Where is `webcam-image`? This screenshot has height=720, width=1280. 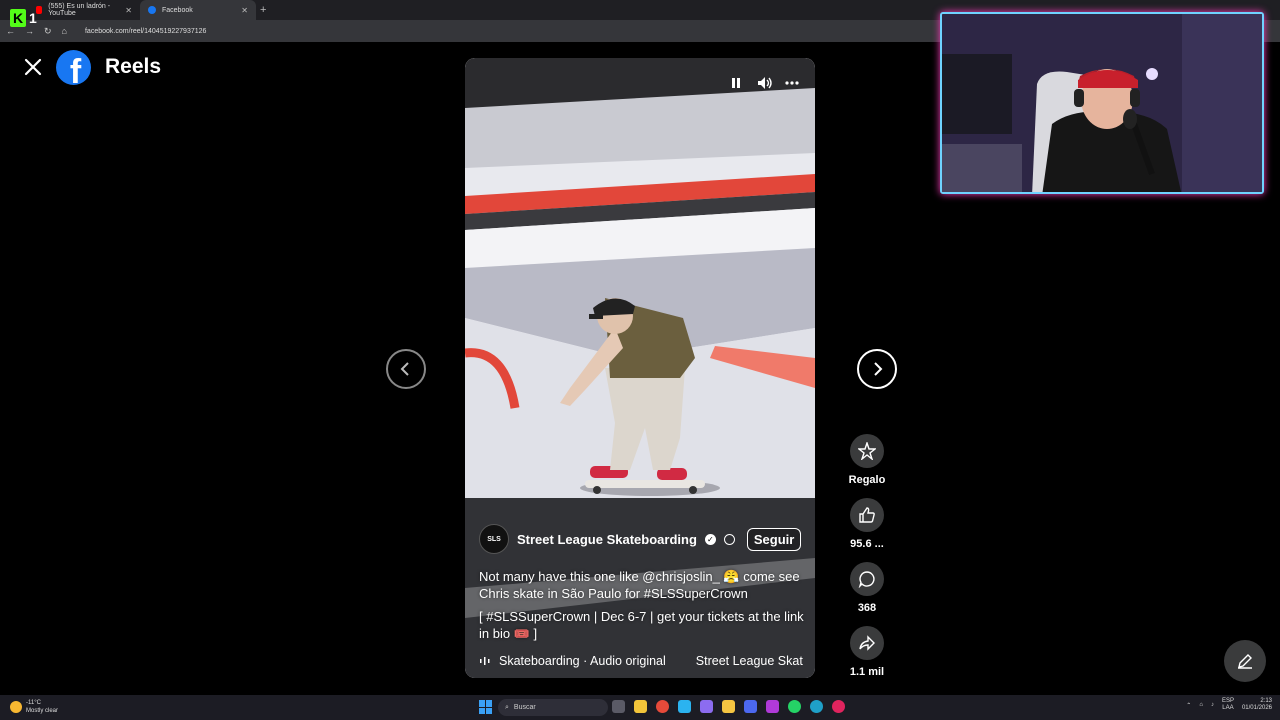 webcam-image is located at coordinates (1102, 103).